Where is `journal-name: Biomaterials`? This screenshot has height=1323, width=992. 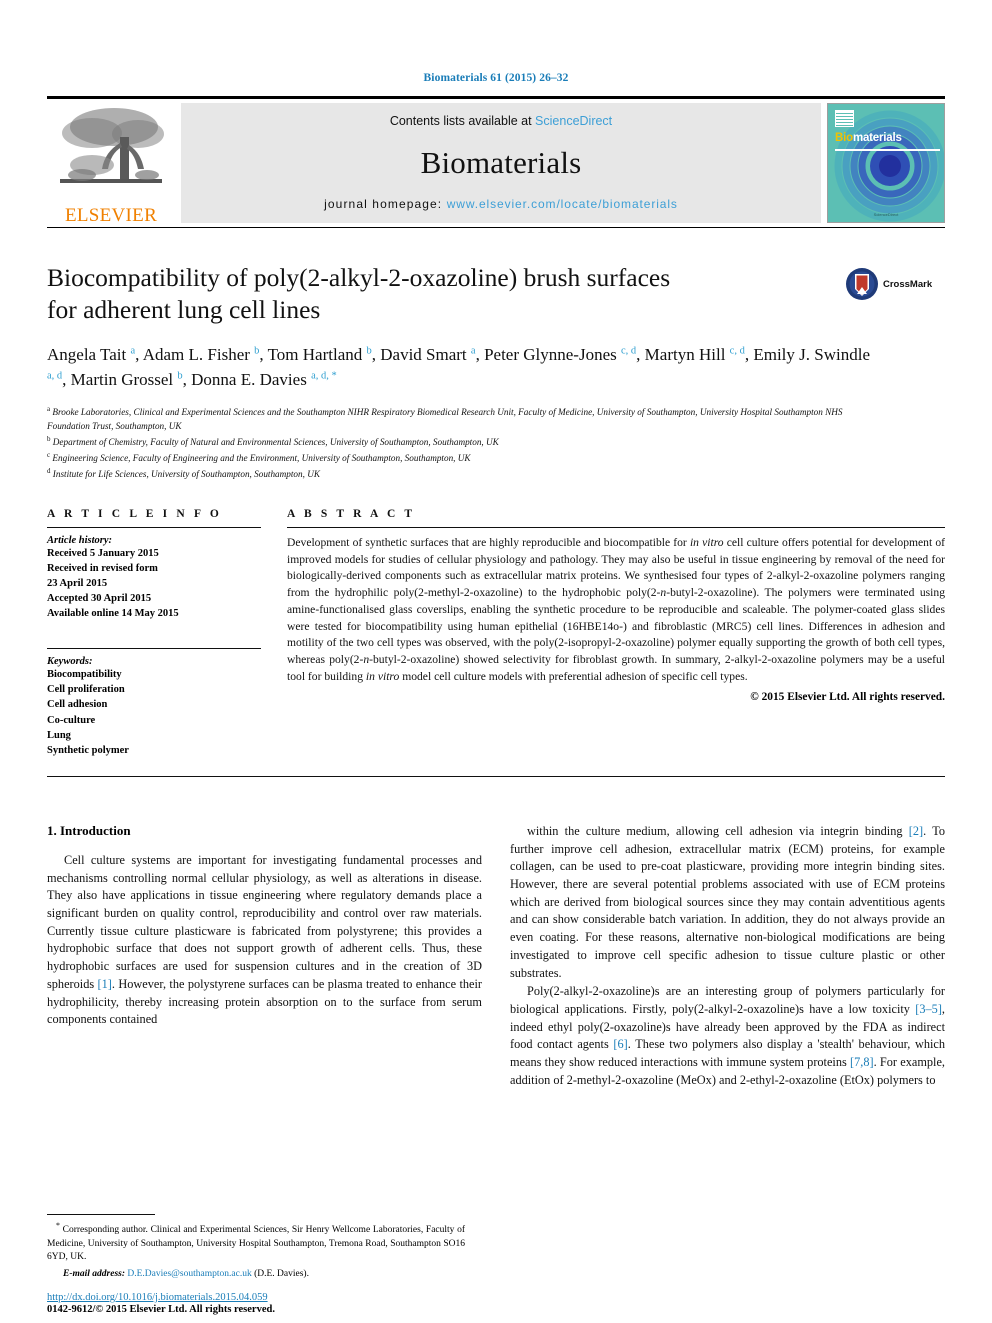 journal-name: Biomaterials is located at coordinates (501, 162).